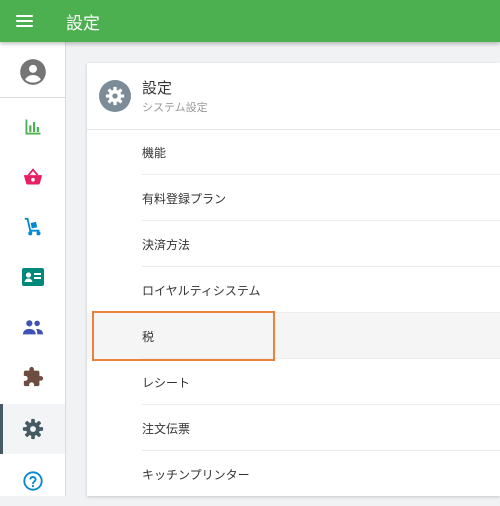  I want to click on card-subtitle: システム設定, so click(175, 107).